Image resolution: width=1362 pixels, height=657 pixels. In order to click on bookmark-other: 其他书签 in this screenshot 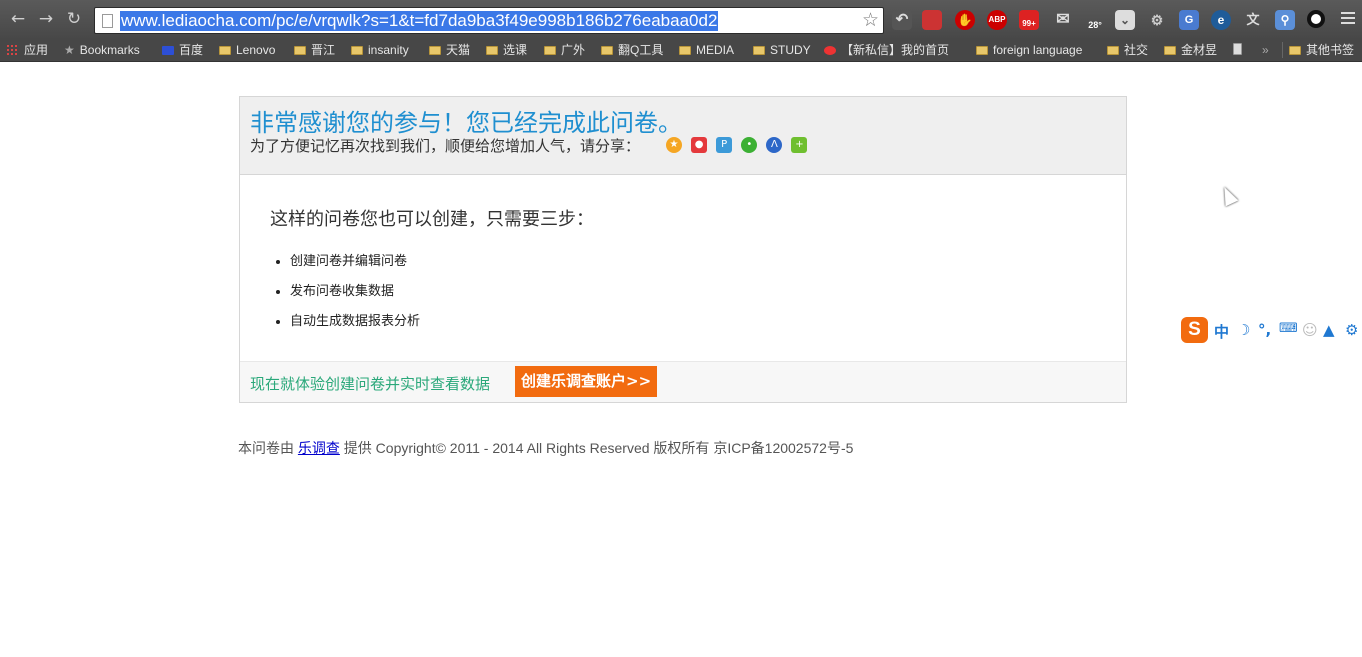, I will do `click(1321, 50)`.